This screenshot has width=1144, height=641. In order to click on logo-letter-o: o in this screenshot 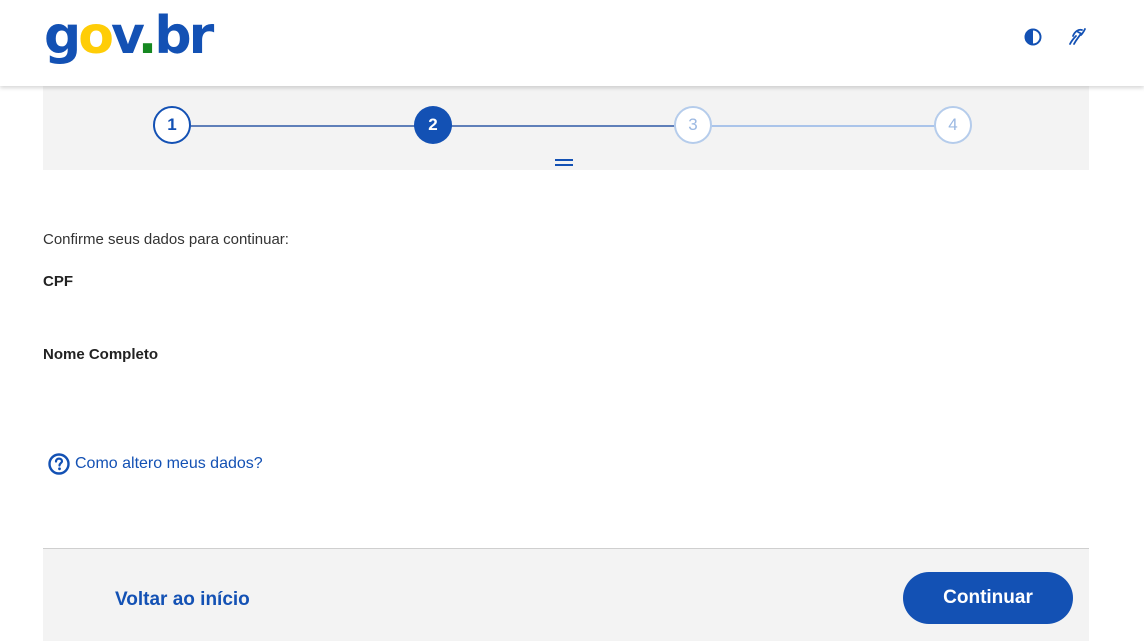, I will do `click(96, 36)`.